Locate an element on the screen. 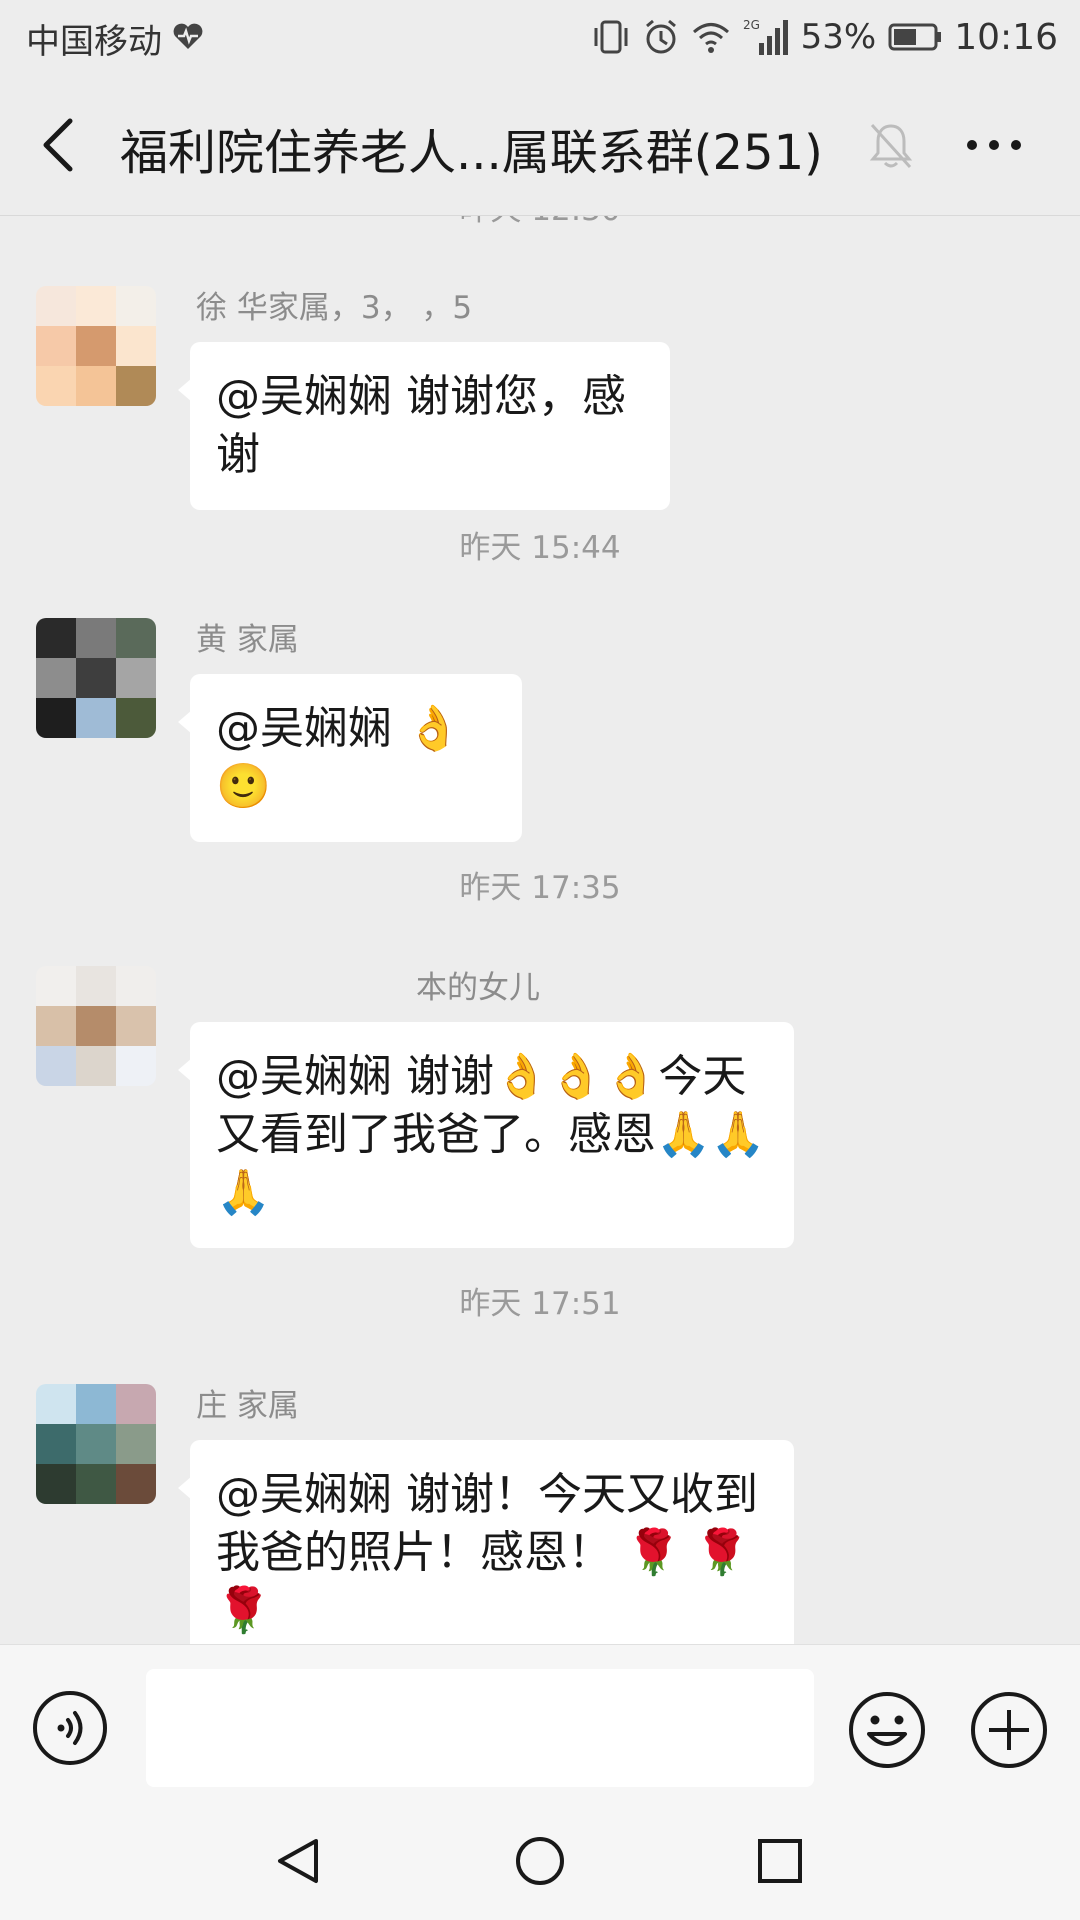 This screenshot has width=1080, height=1920. timestamp: 昨天 15:44 is located at coordinates (540, 548).